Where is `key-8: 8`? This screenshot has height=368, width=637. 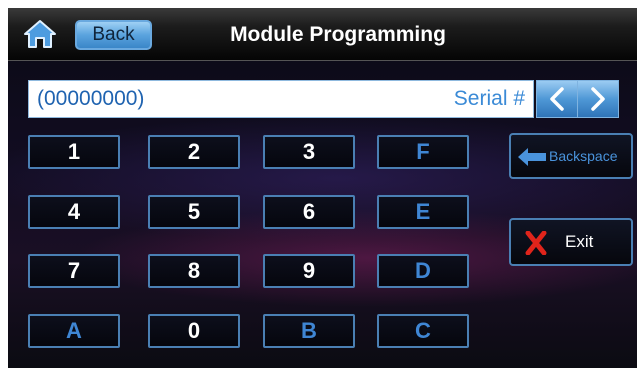 key-8: 8 is located at coordinates (194, 271).